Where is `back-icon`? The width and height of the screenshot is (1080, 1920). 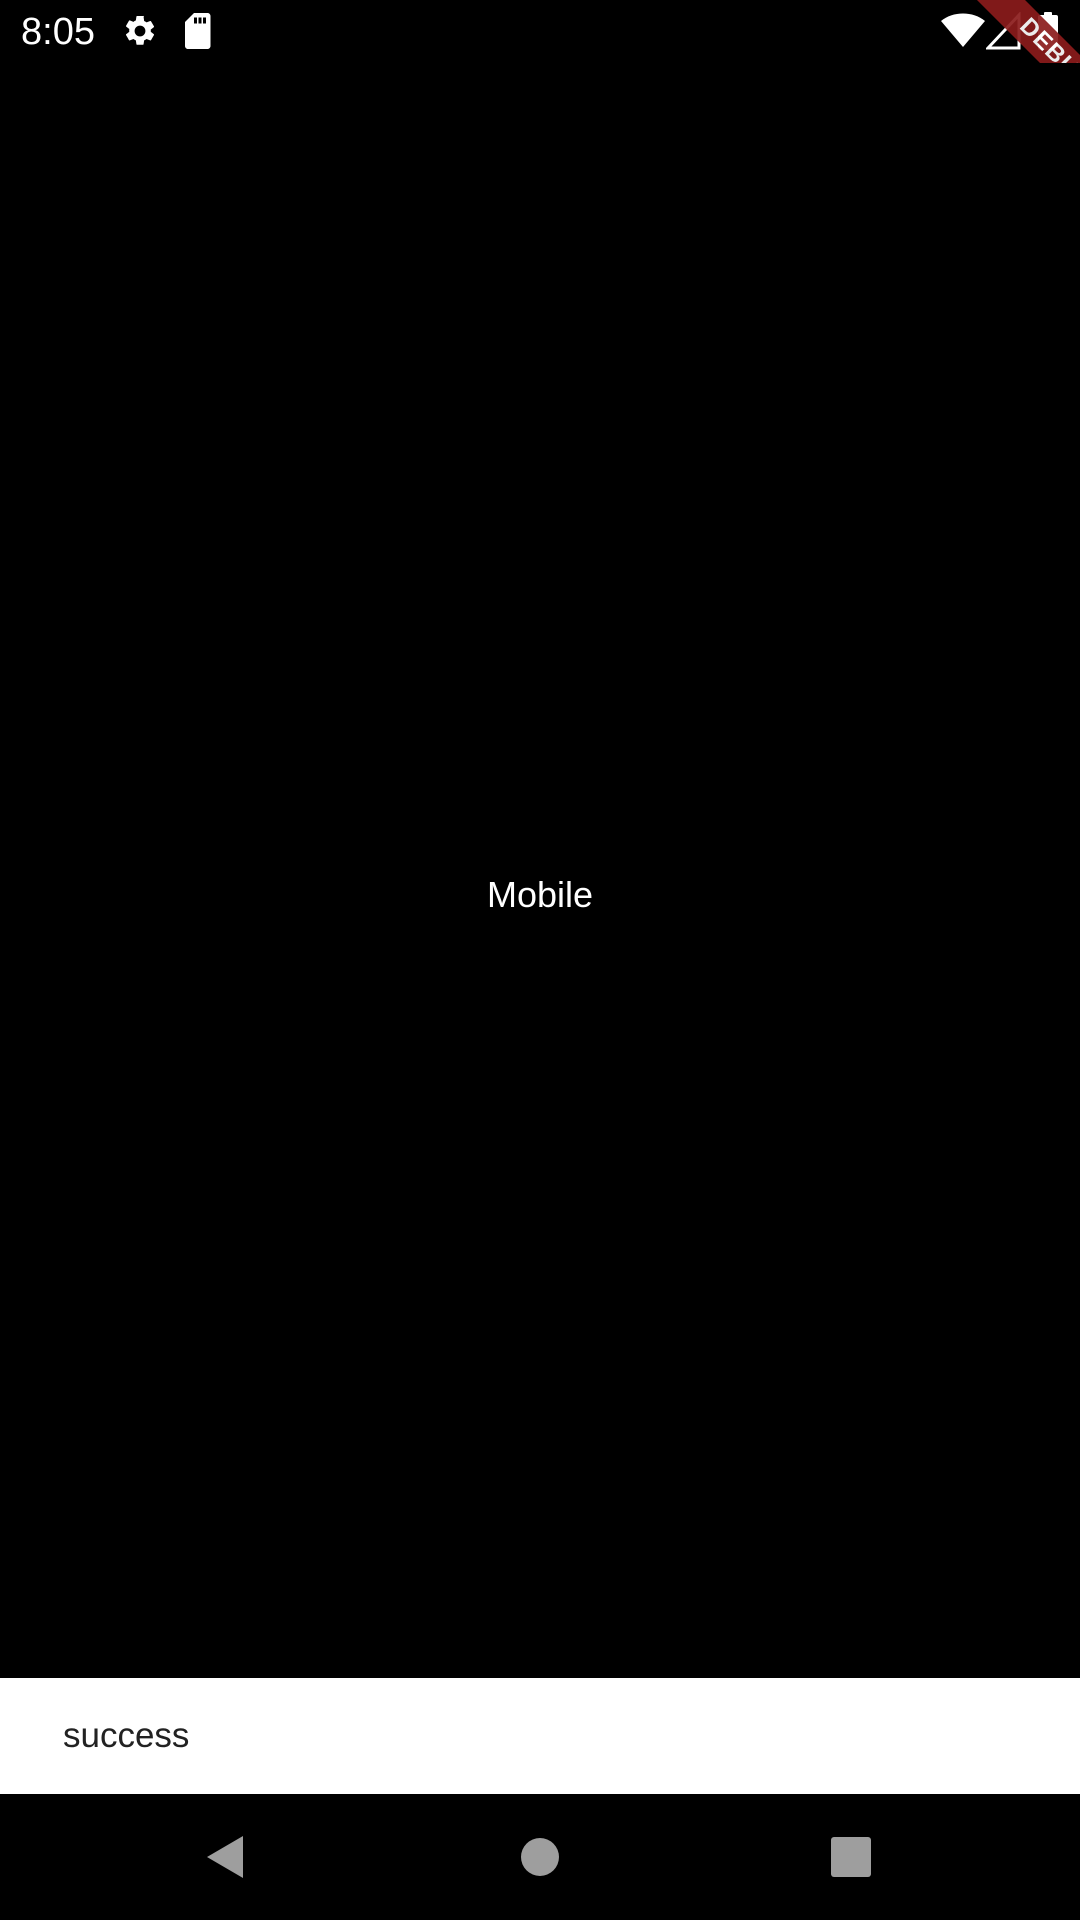 back-icon is located at coordinates (225, 1857).